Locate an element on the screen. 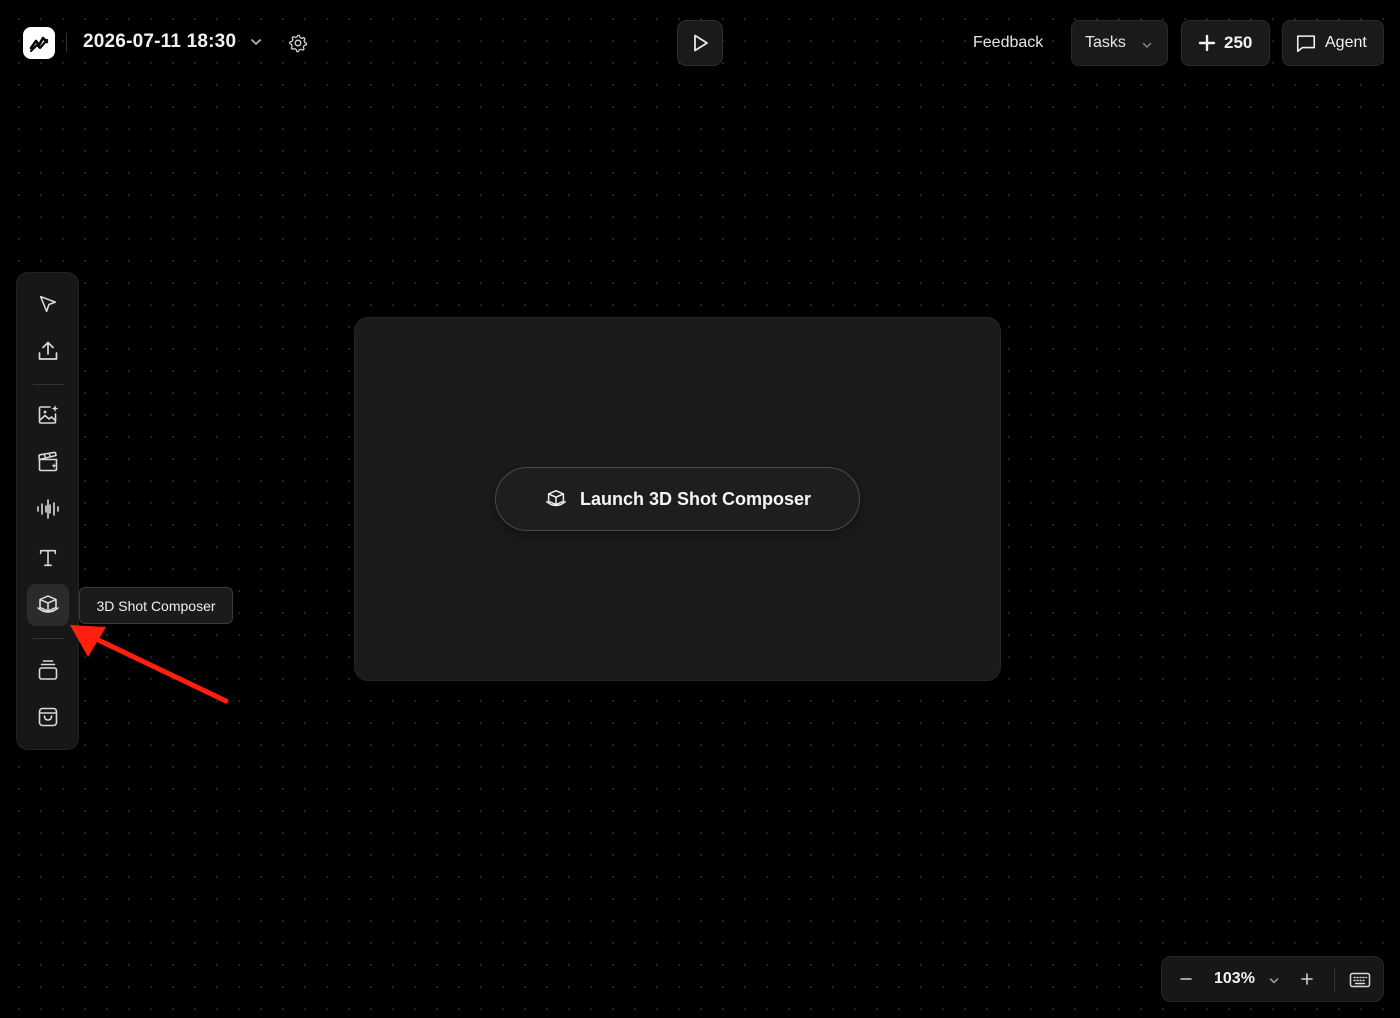 The height and width of the screenshot is (1018, 1400). waveform-icon is located at coordinates (48, 509).